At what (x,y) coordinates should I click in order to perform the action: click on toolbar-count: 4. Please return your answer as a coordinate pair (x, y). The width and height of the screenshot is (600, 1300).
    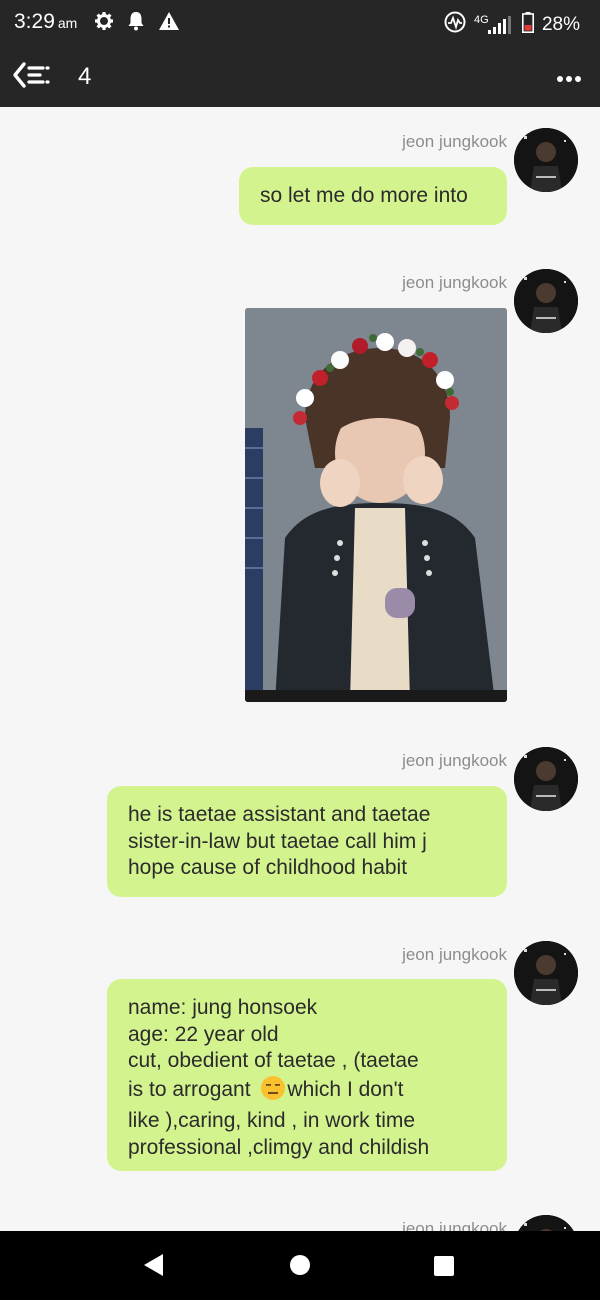
    Looking at the image, I should click on (85, 76).